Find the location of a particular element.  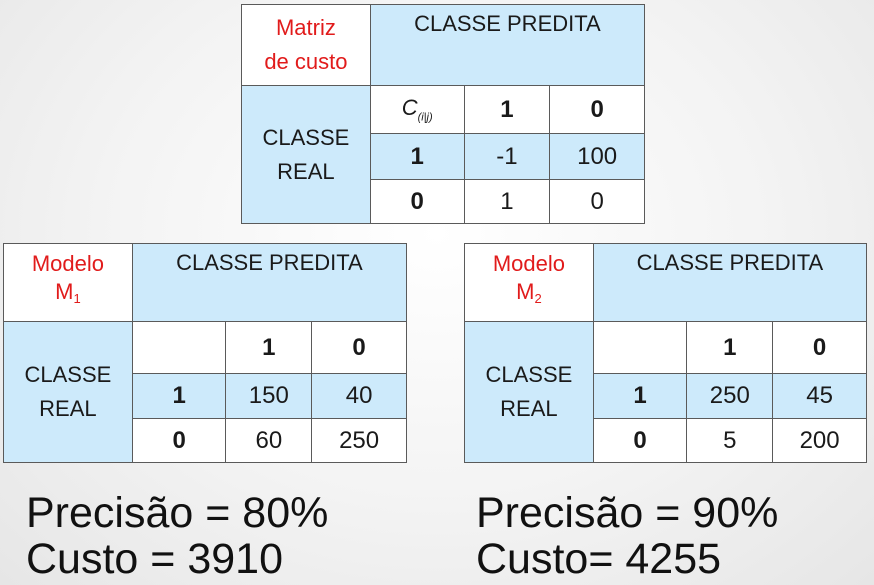

model2-real-header: CLASSE REAL is located at coordinates (529, 392).